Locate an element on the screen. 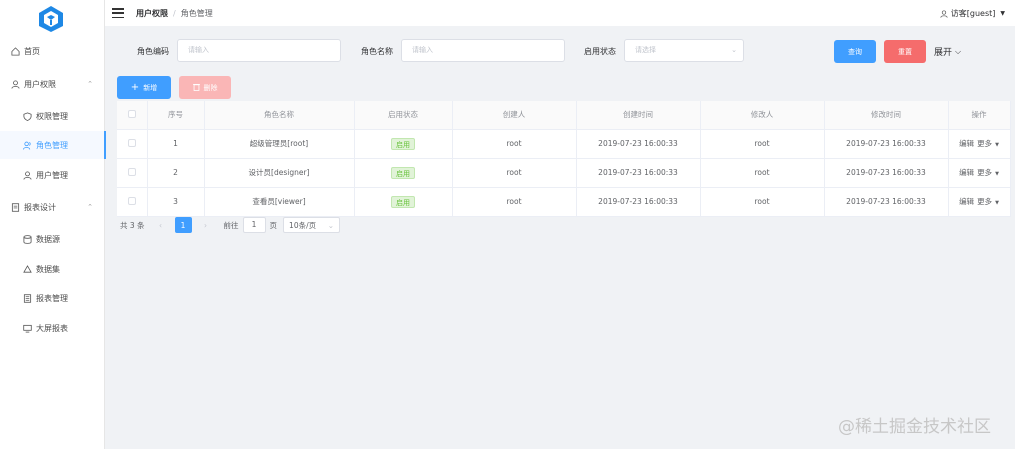 This screenshot has width=1015, height=449. cell-name: 设计员[designer] is located at coordinates (279, 173).